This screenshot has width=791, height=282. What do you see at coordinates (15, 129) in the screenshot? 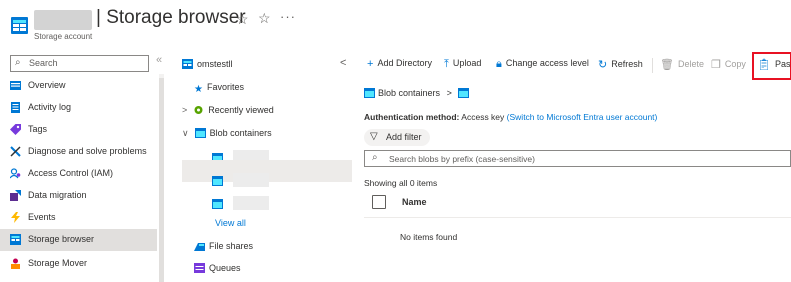
I see `tag-icon` at bounding box center [15, 129].